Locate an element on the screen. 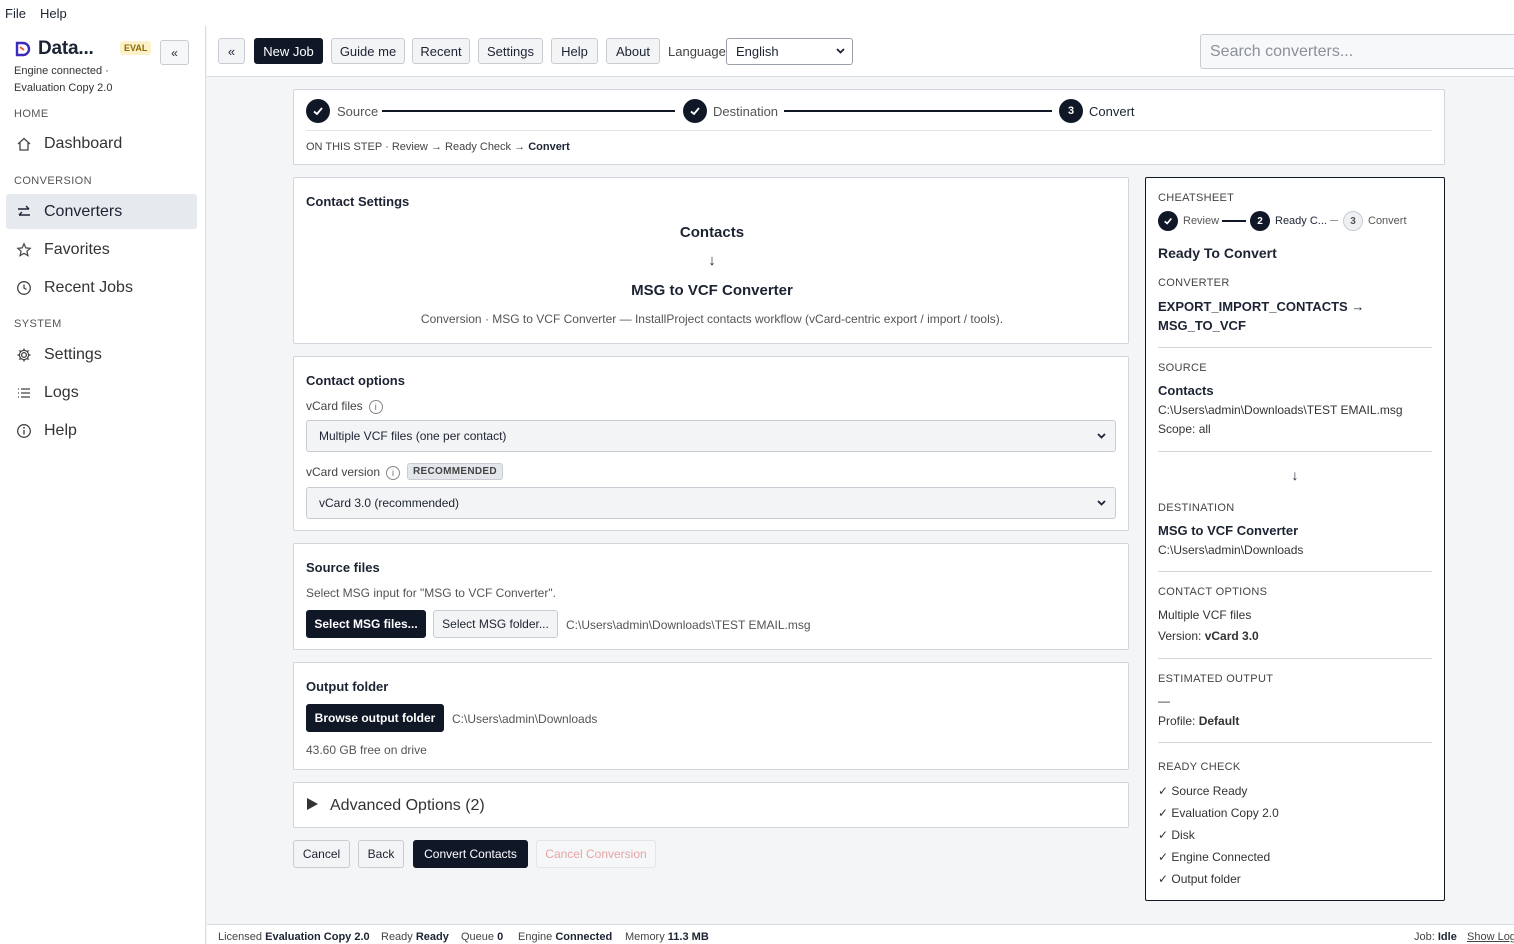 The image size is (1514, 944). status-licensed-value: Evaluation Copy 2.0 is located at coordinates (317, 937).